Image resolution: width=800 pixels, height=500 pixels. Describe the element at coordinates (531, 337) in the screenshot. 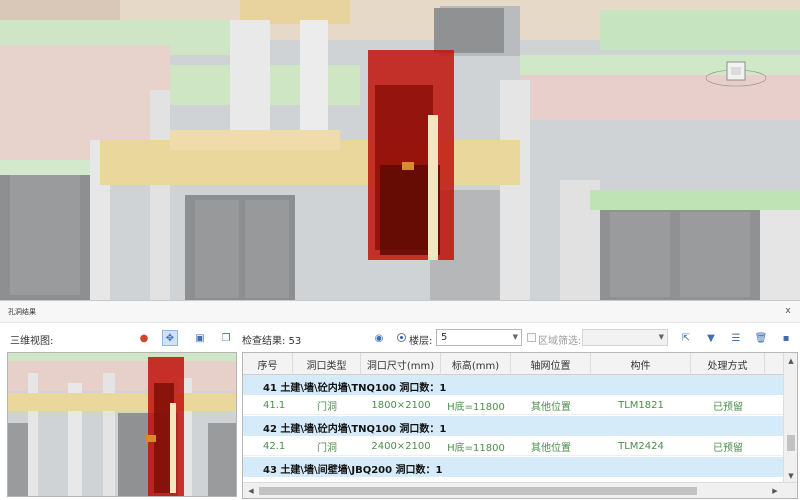

I see `region-filter-checkbox` at that location.